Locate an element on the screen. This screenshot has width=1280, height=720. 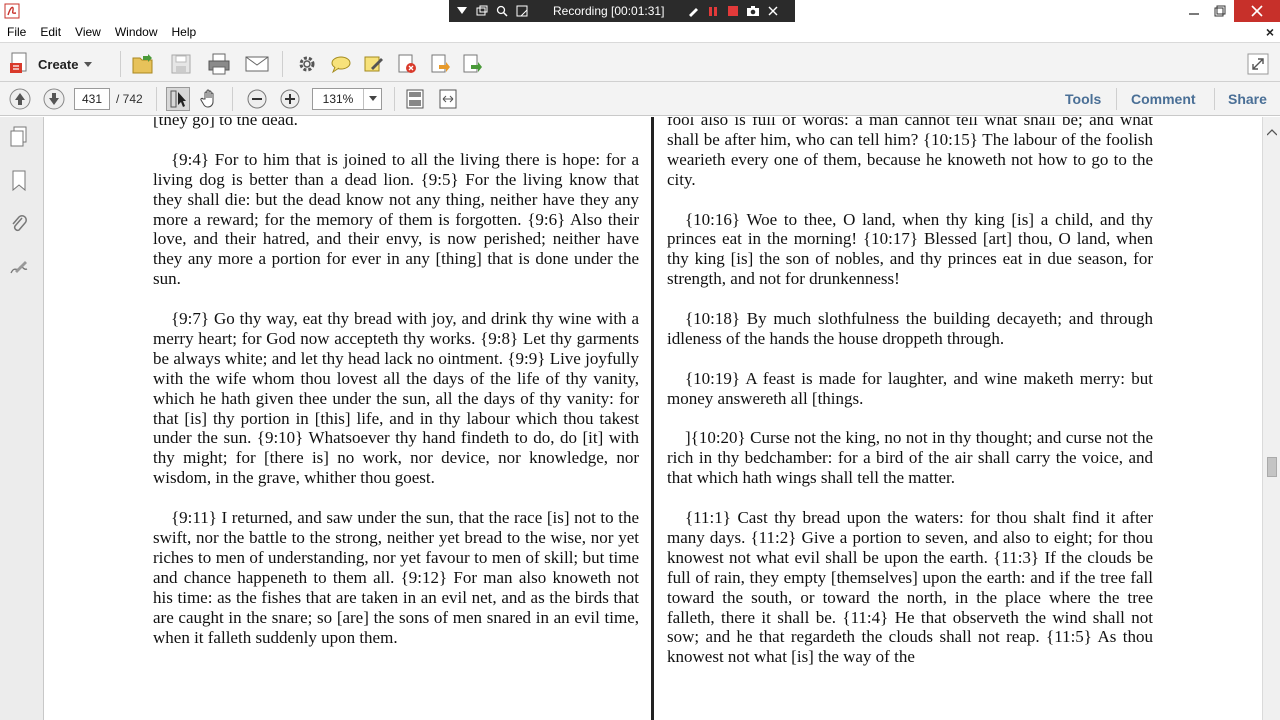
fit-width-icon is located at coordinates (448, 99).